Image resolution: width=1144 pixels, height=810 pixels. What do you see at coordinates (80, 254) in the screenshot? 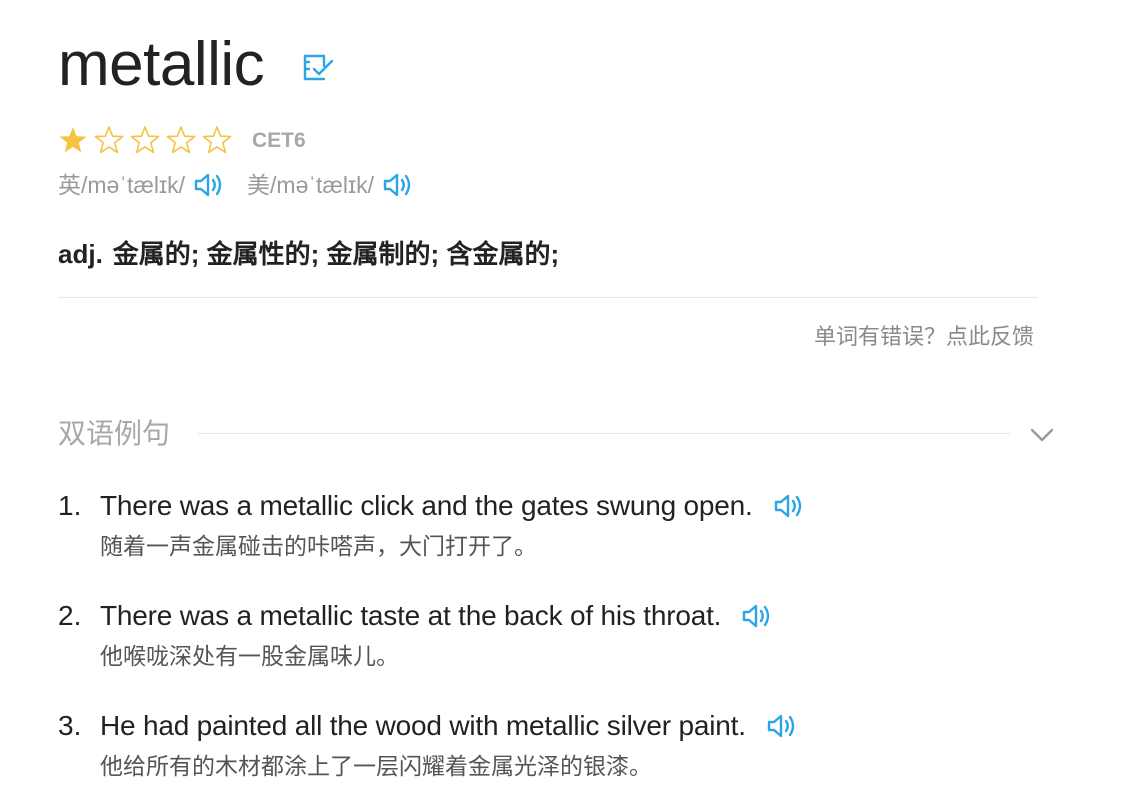
I see `part-of-speech: adj.` at bounding box center [80, 254].